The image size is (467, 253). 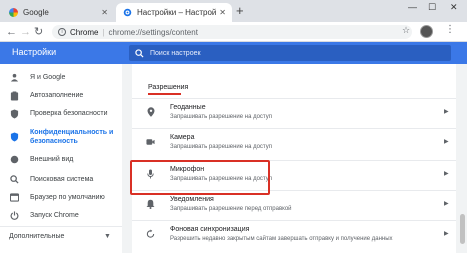 I want to click on settings-header: Настройки, so click(x=233, y=53).